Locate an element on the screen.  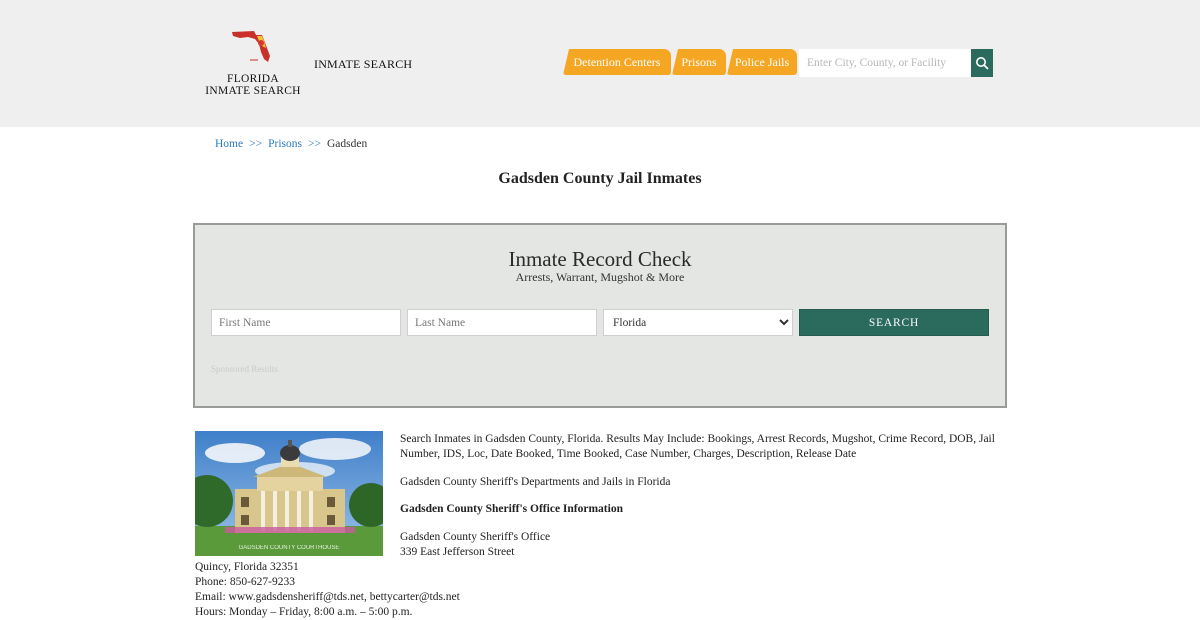
nav-prisons: Prisons is located at coordinates (699, 62).